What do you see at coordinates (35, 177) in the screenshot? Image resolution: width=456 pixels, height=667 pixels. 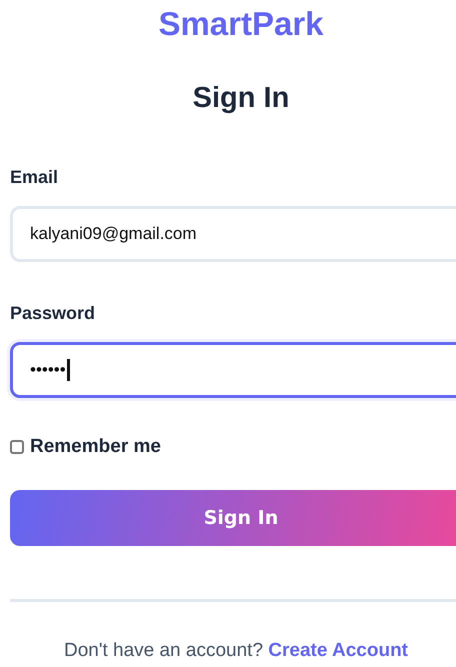 I see `field-label: Email` at bounding box center [35, 177].